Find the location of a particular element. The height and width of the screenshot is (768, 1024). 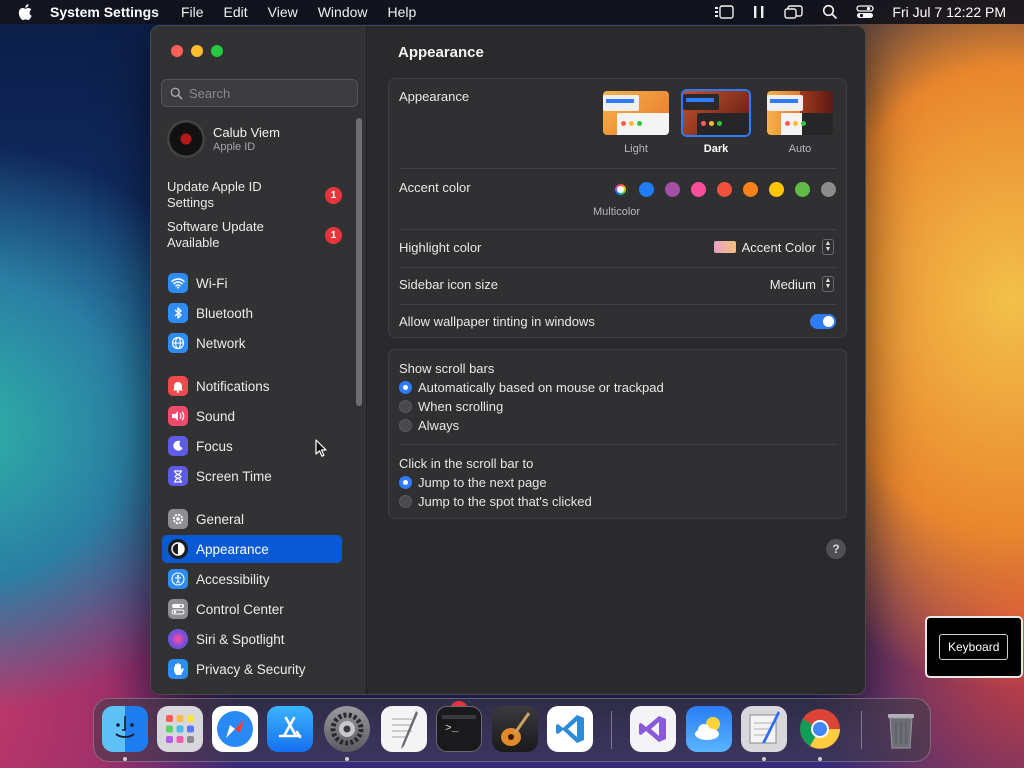

sidebar-item-bluetooth: Bluetooth is located at coordinates (252, 313).